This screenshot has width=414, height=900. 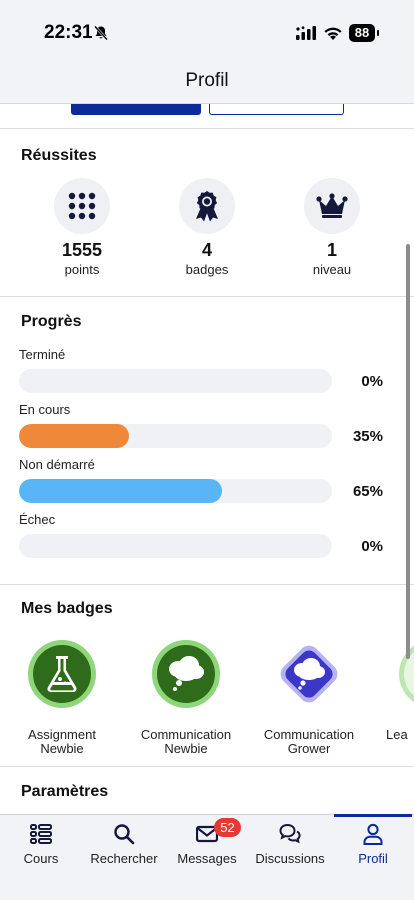 I want to click on badge-label-line: Assignment, so click(x=62, y=734).